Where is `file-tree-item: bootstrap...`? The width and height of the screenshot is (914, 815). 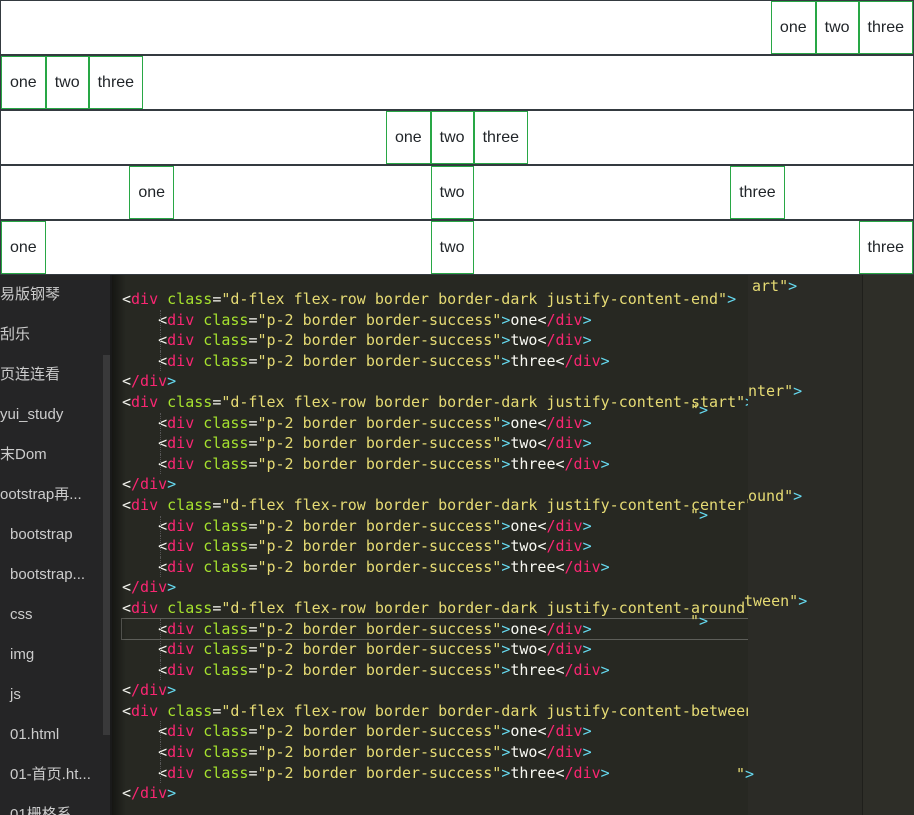 file-tree-item: bootstrap... is located at coordinates (56, 575).